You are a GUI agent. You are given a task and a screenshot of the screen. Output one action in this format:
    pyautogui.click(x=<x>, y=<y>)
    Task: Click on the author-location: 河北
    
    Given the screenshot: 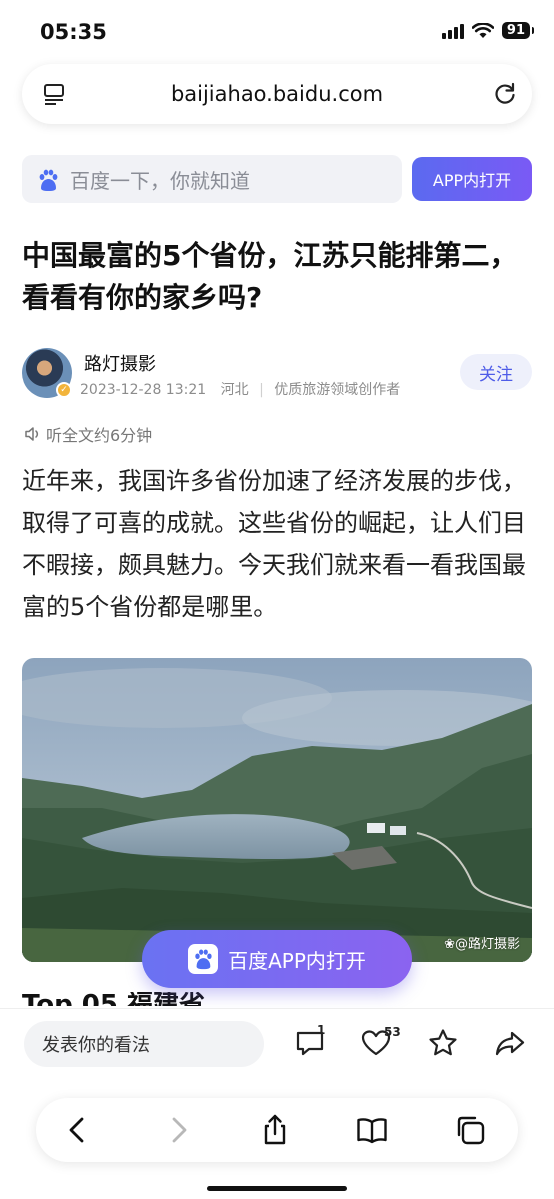 What is the action you would take?
    pyautogui.click(x=234, y=390)
    